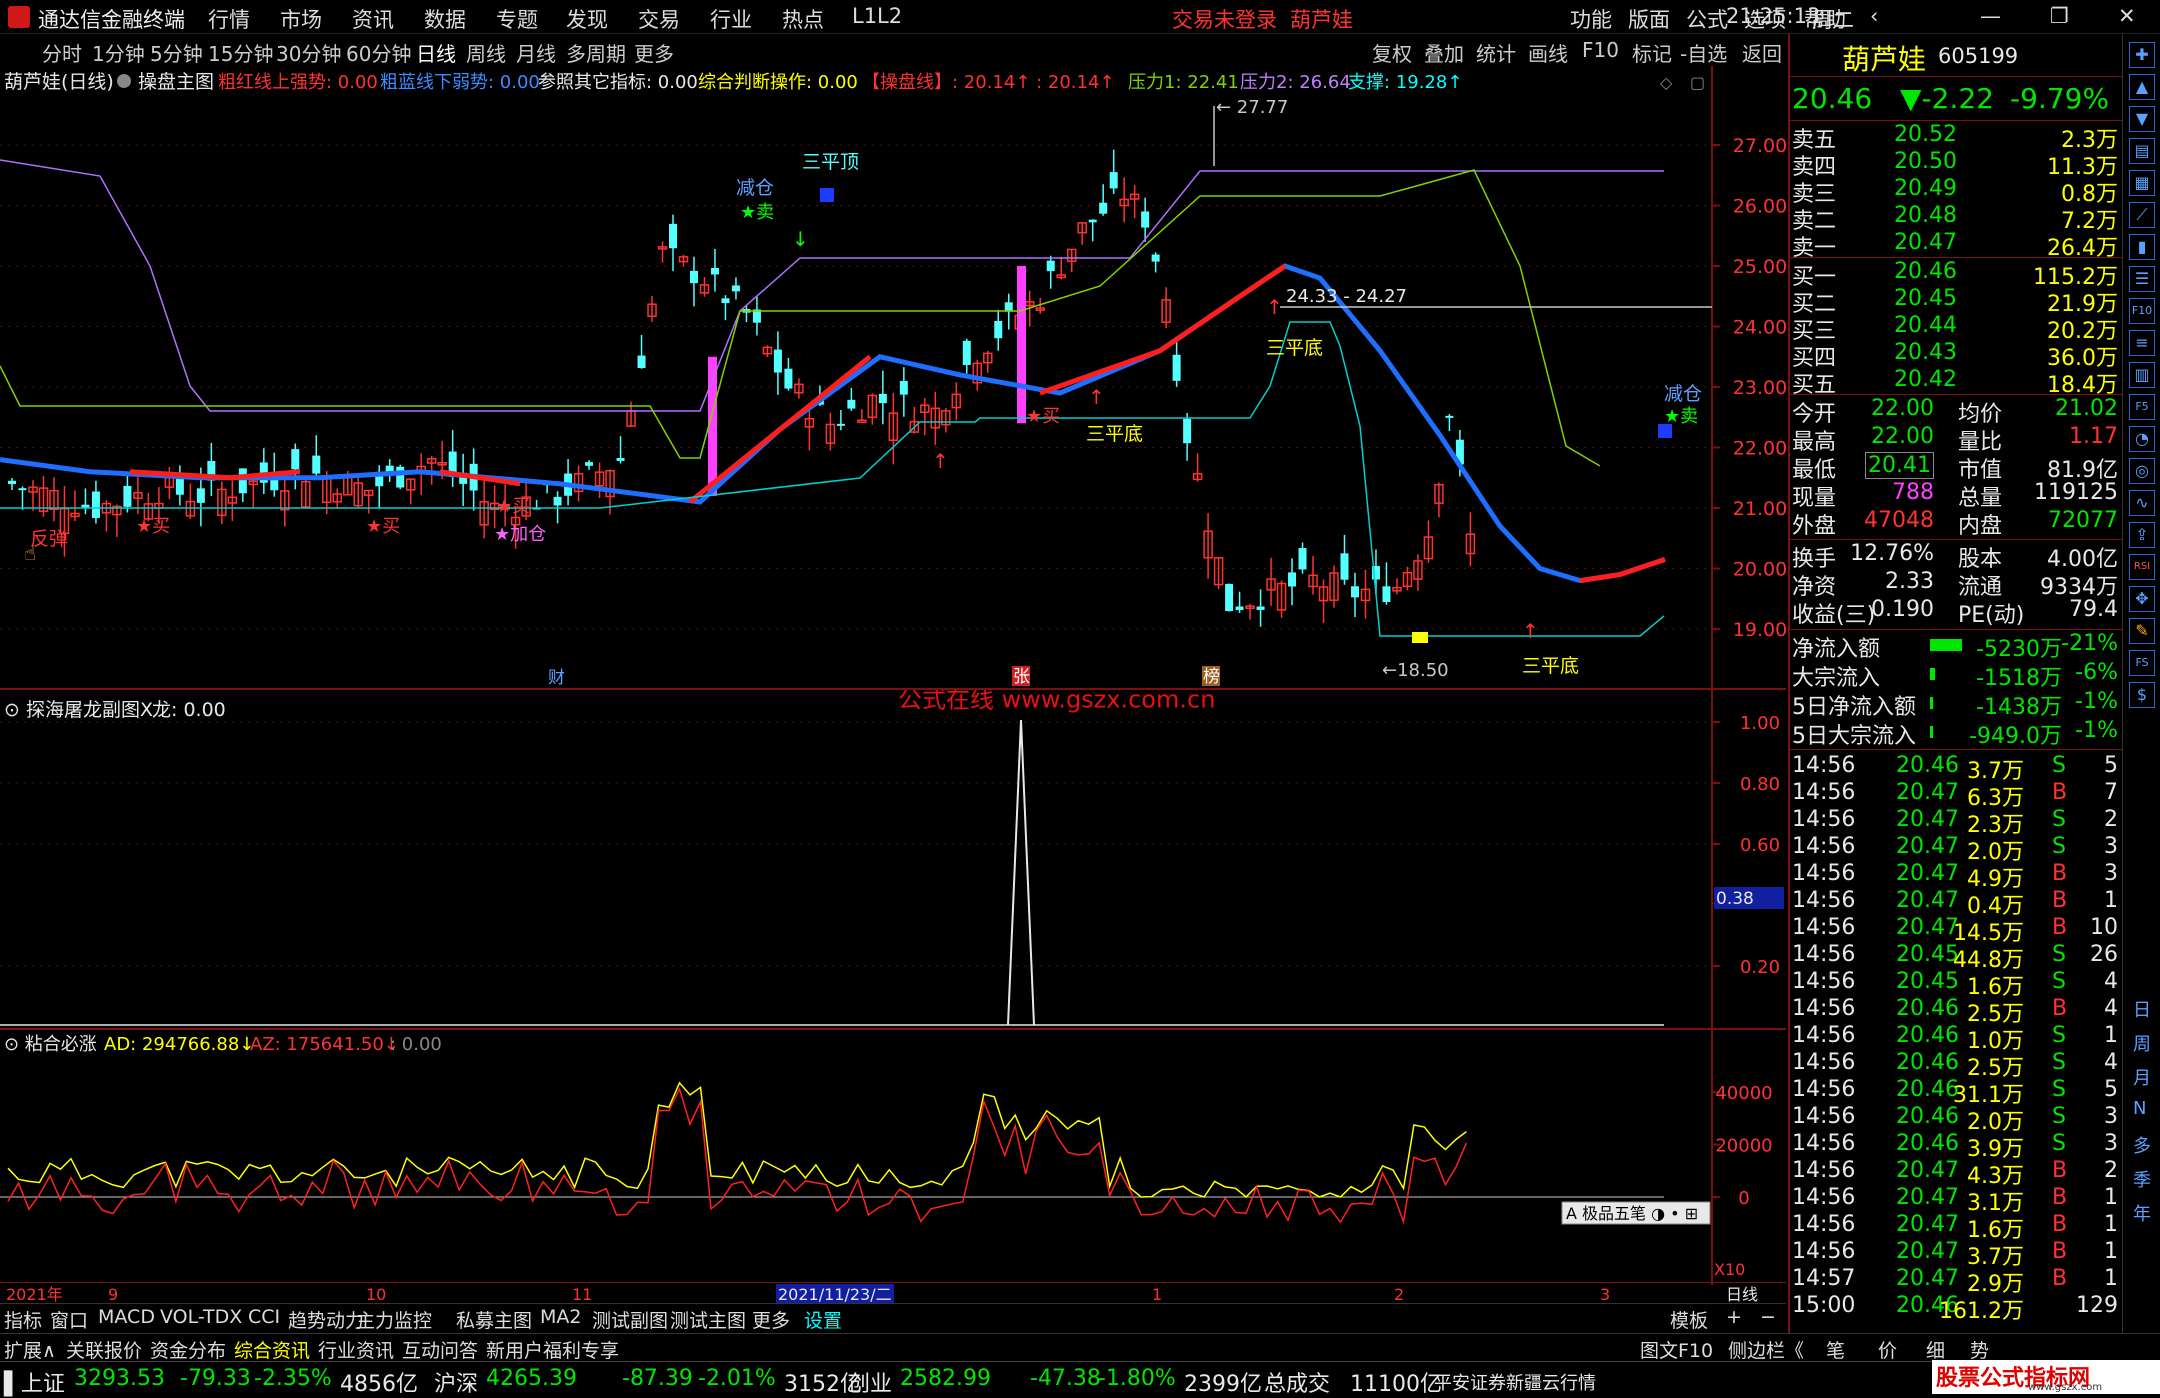  Describe the element at coordinates (1956, 1065) in the screenshot. I see `tick-row: 14:56 20.46 2.5万 S 4` at that location.